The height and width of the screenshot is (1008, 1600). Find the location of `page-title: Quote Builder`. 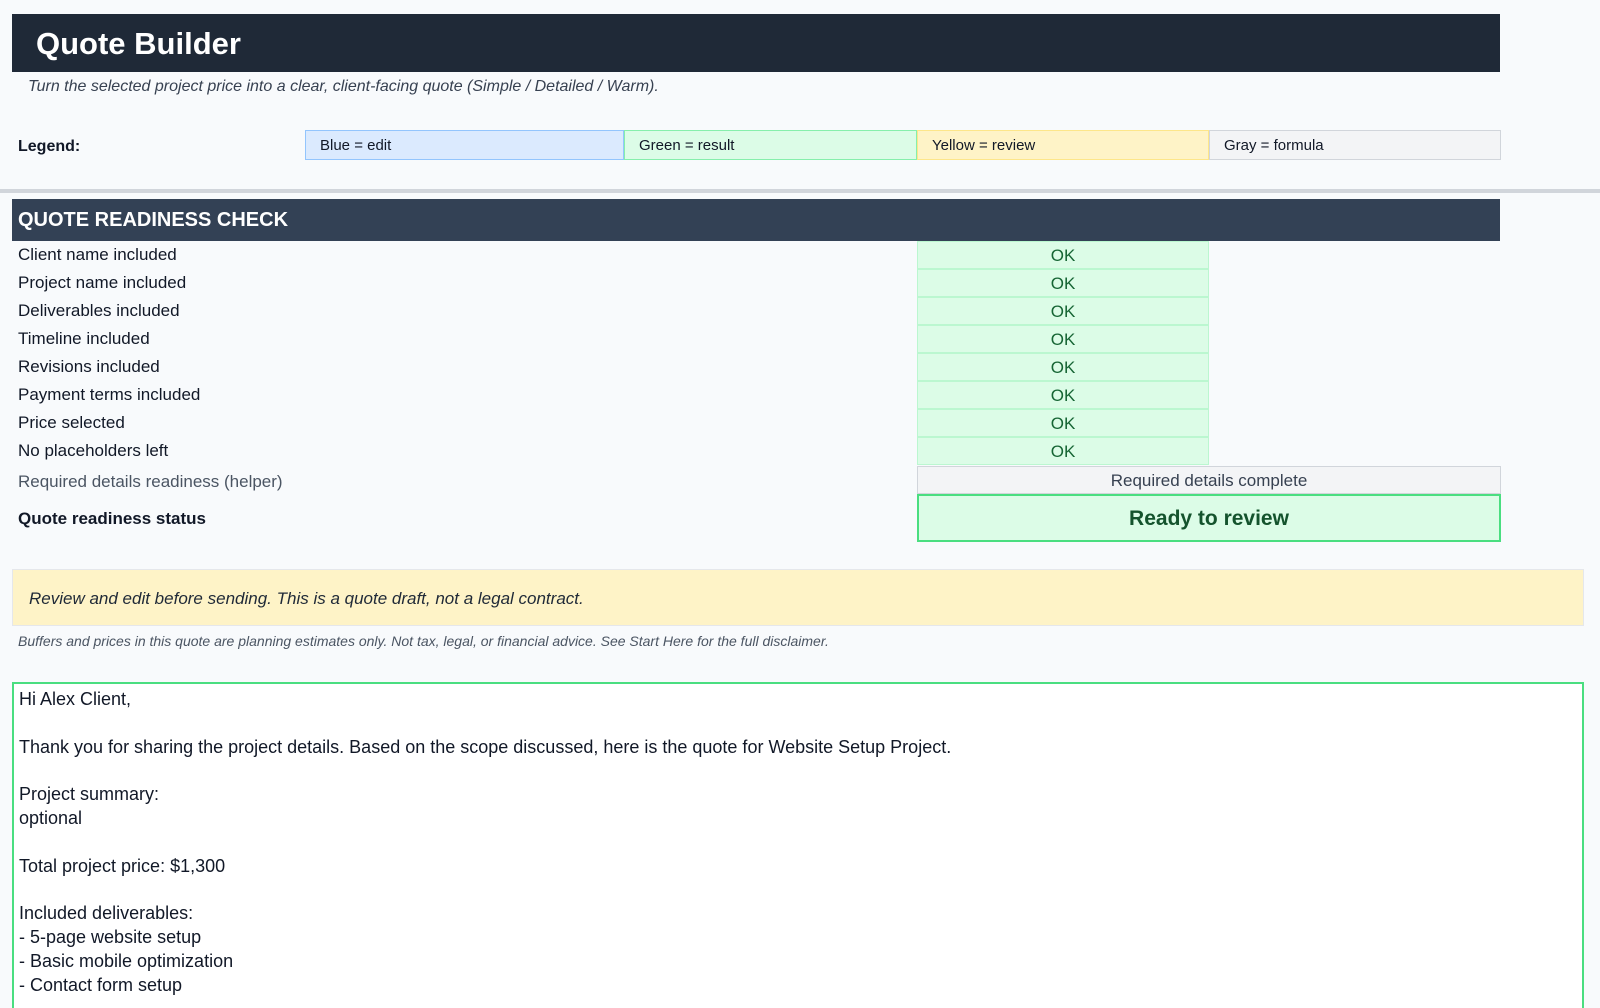

page-title: Quote Builder is located at coordinates (756, 43).